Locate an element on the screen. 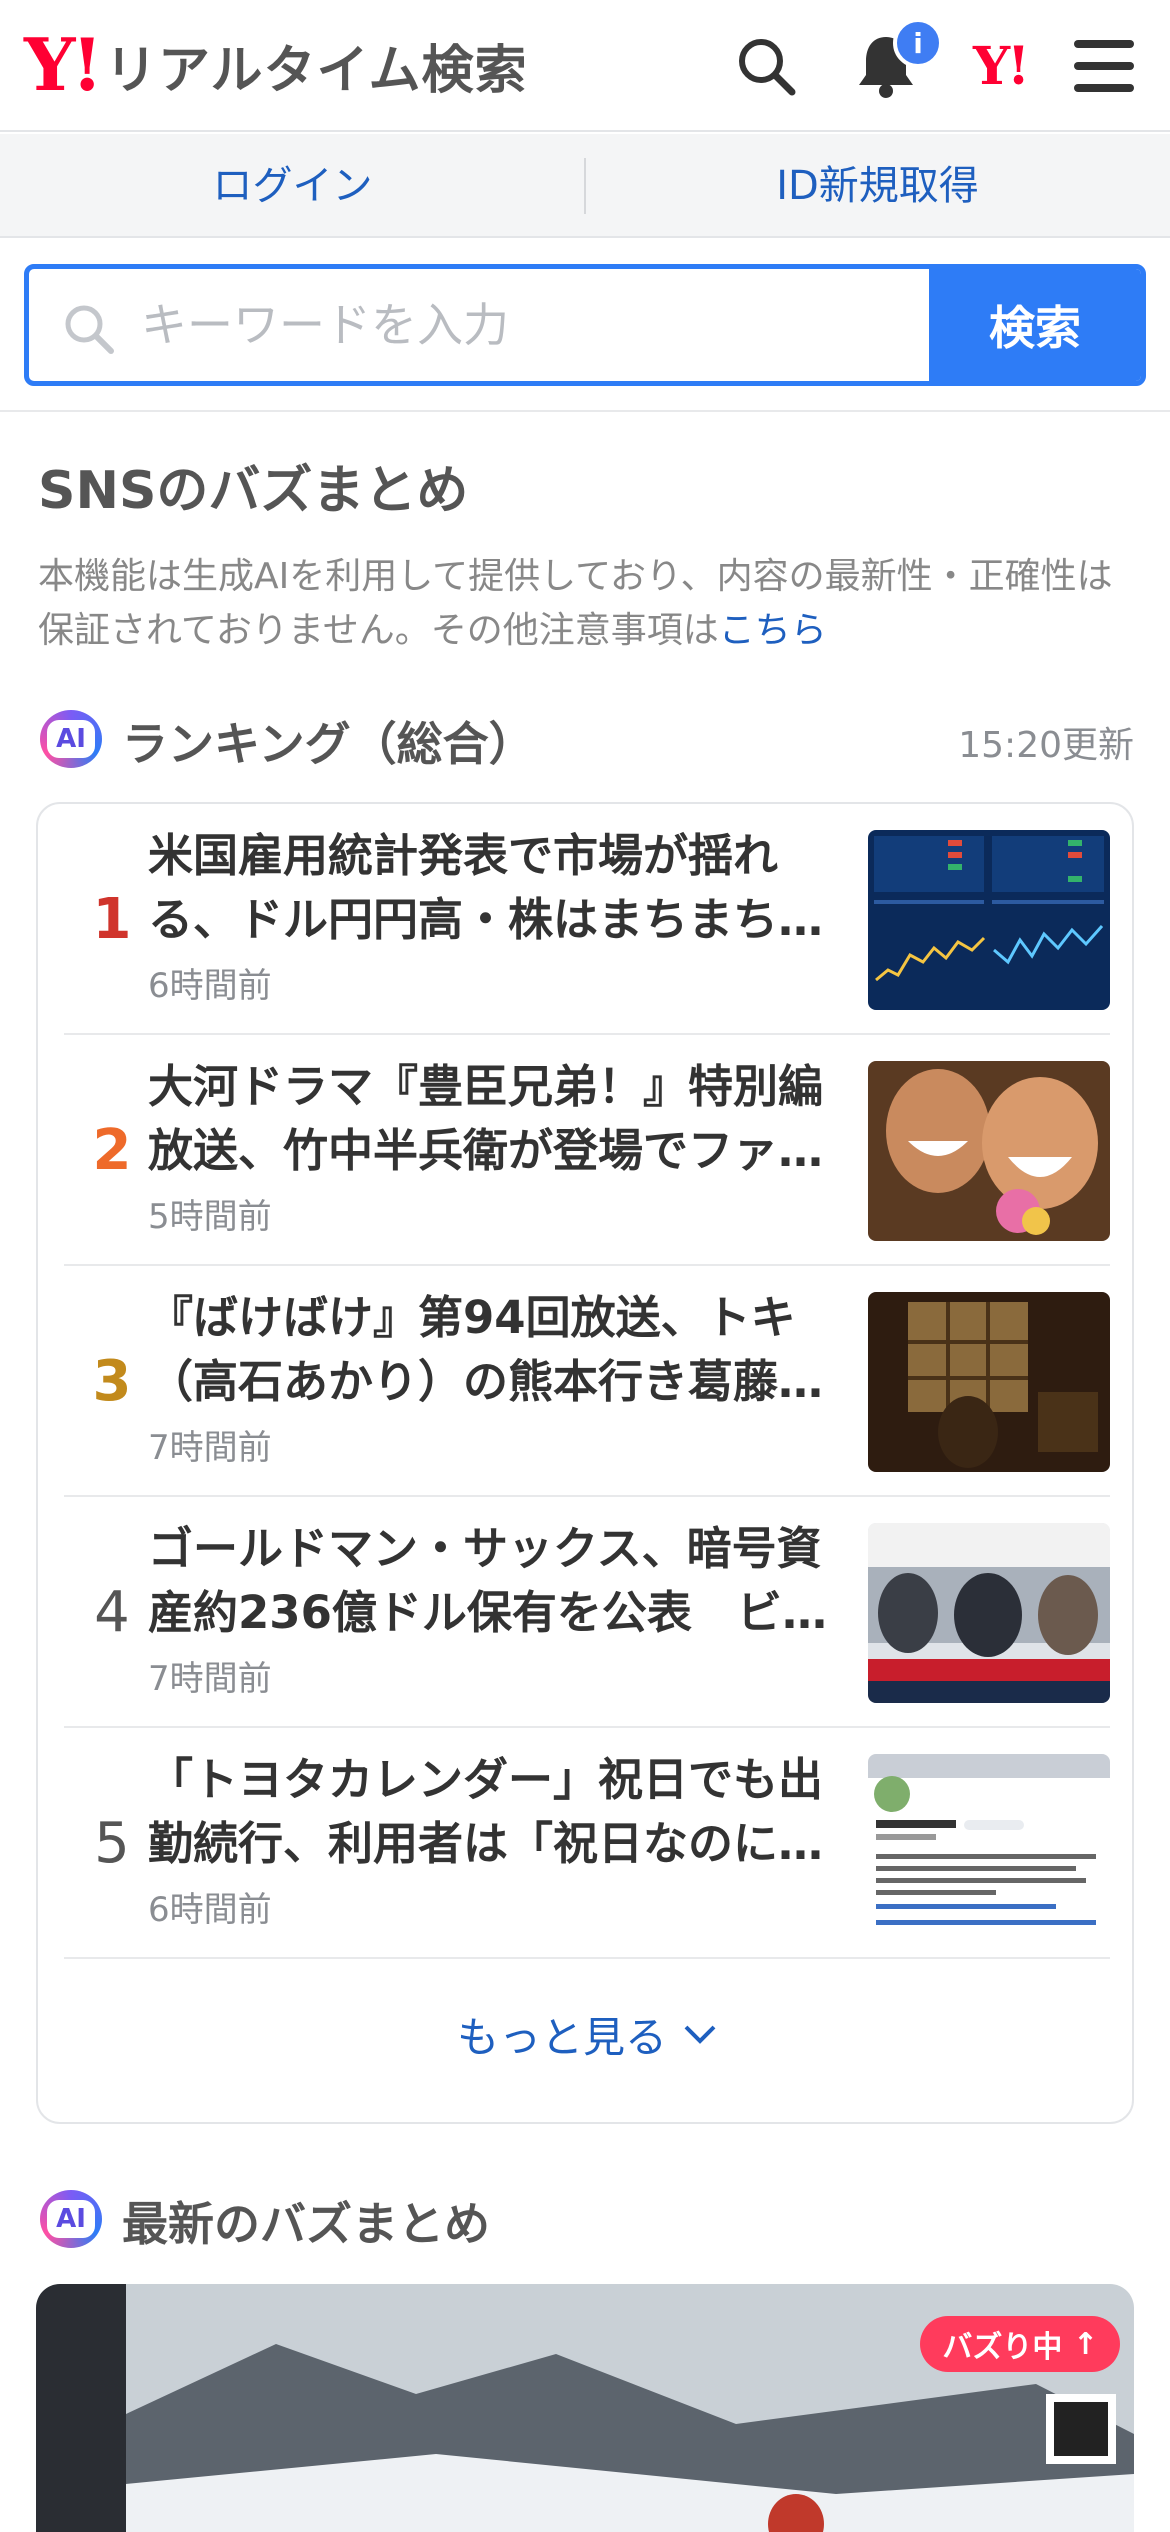 The height and width of the screenshot is (2532, 1170). ranking-headline: 「トヨタカレンダー」祝日でも出勤続行、利用者は「祝日なのに」と困惑 is located at coordinates (486, 1811).